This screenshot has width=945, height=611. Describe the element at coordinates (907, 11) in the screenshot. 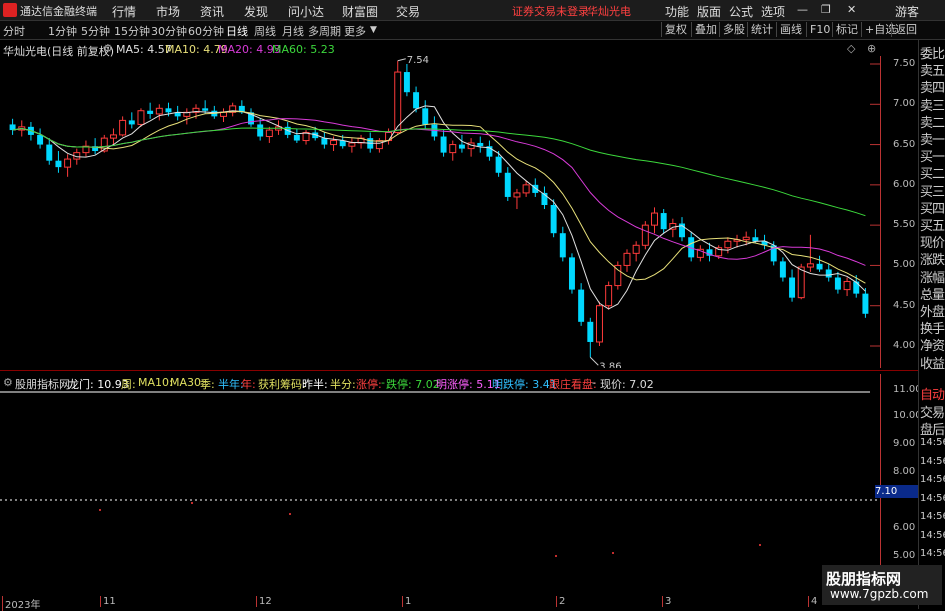

I see `user-label: 游客` at that location.